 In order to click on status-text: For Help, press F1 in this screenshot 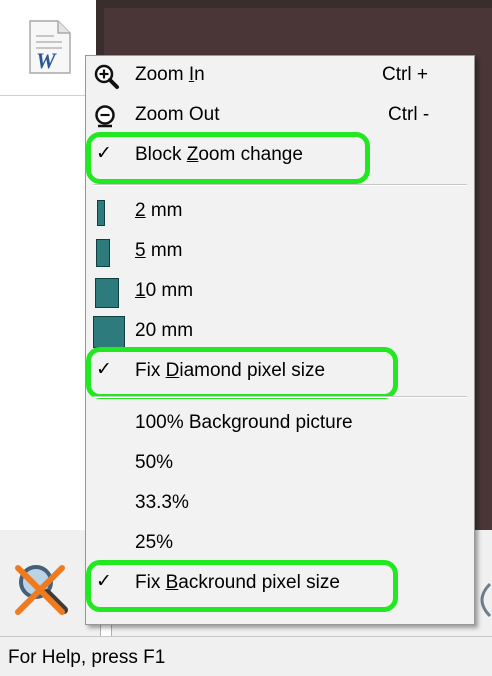, I will do `click(87, 657)`.